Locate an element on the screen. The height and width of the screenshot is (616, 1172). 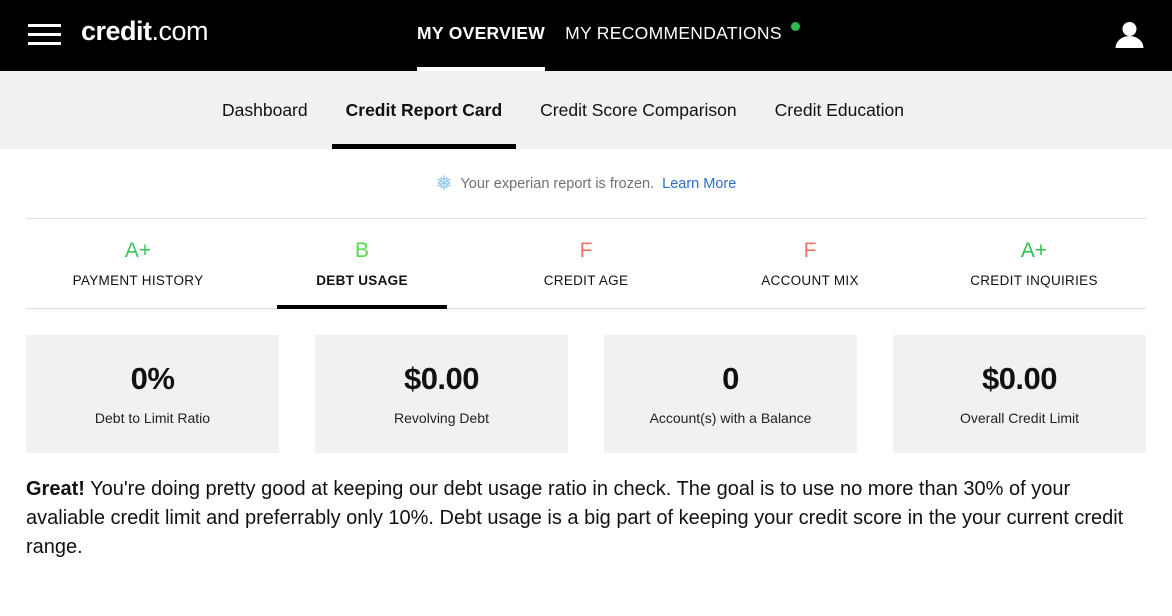
stat-label-revolving-debt: Revolving Debt is located at coordinates (441, 418).